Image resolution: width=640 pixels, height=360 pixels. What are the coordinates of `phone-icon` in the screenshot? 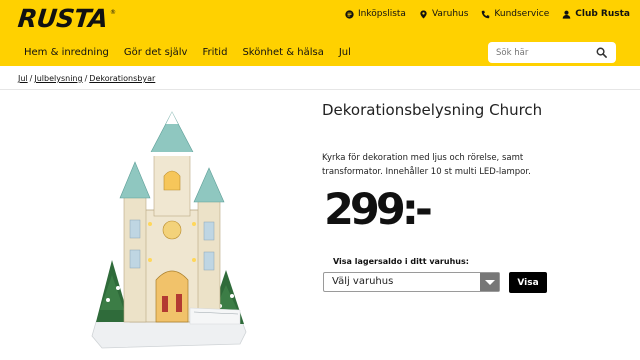 It's located at (486, 14).